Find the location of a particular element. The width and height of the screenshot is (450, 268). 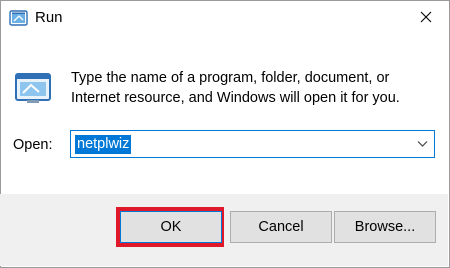

close-icon is located at coordinates (426, 17).